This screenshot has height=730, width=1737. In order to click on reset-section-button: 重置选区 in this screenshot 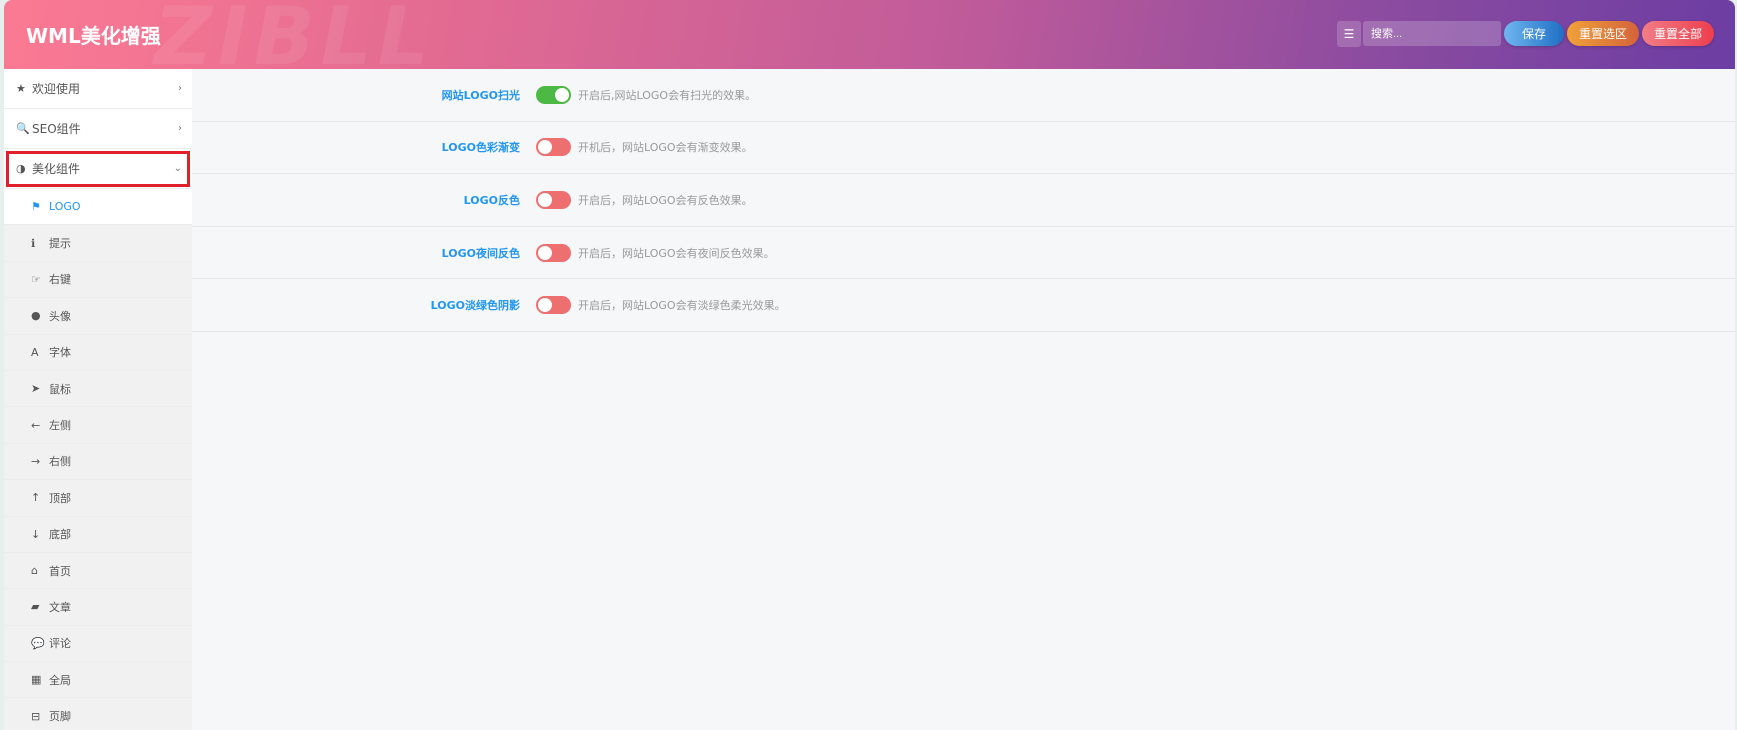, I will do `click(1603, 33)`.